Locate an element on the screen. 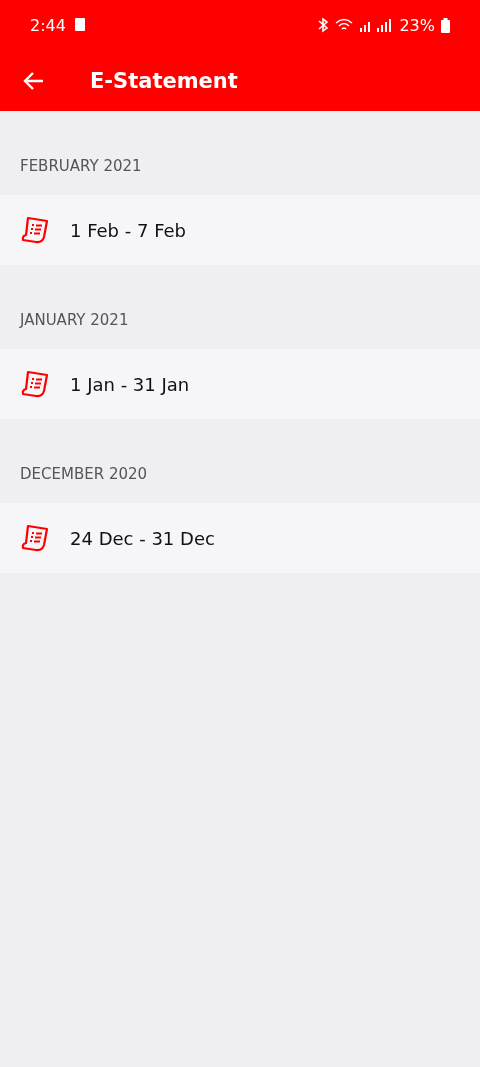  month-heading: DECEMBER 2020 is located at coordinates (84, 474).